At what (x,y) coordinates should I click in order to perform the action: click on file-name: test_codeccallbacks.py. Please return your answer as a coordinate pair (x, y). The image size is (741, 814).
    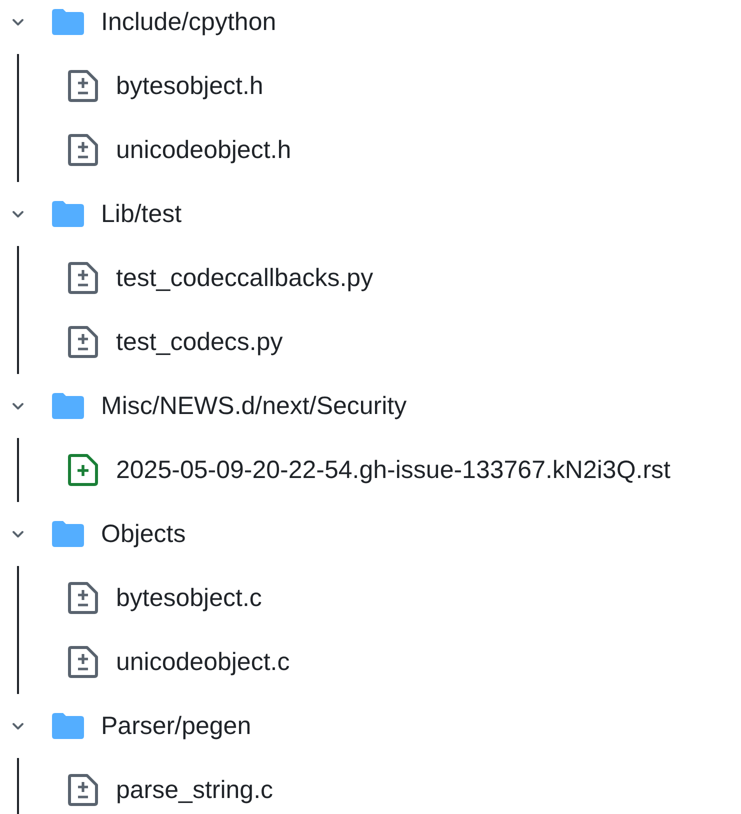
    Looking at the image, I should click on (245, 278).